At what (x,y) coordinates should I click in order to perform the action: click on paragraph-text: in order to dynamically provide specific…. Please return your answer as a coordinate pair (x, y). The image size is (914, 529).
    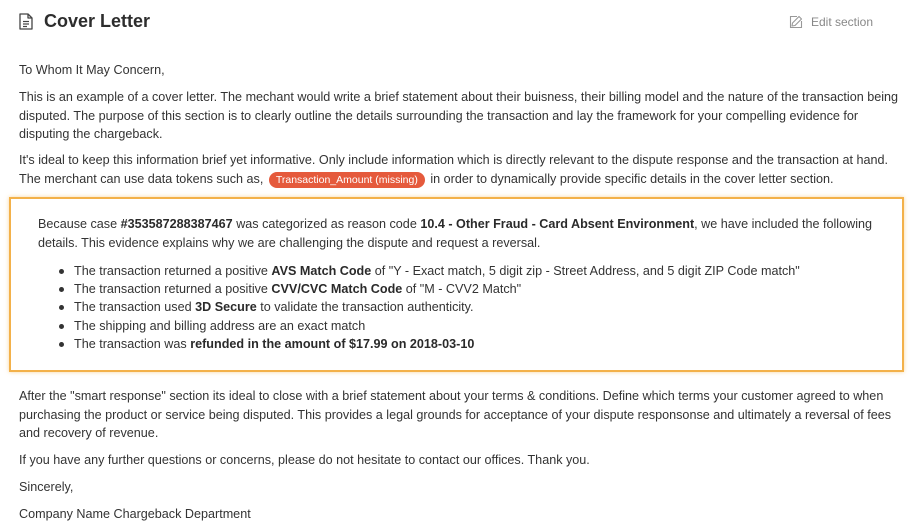
    Looking at the image, I should click on (632, 178).